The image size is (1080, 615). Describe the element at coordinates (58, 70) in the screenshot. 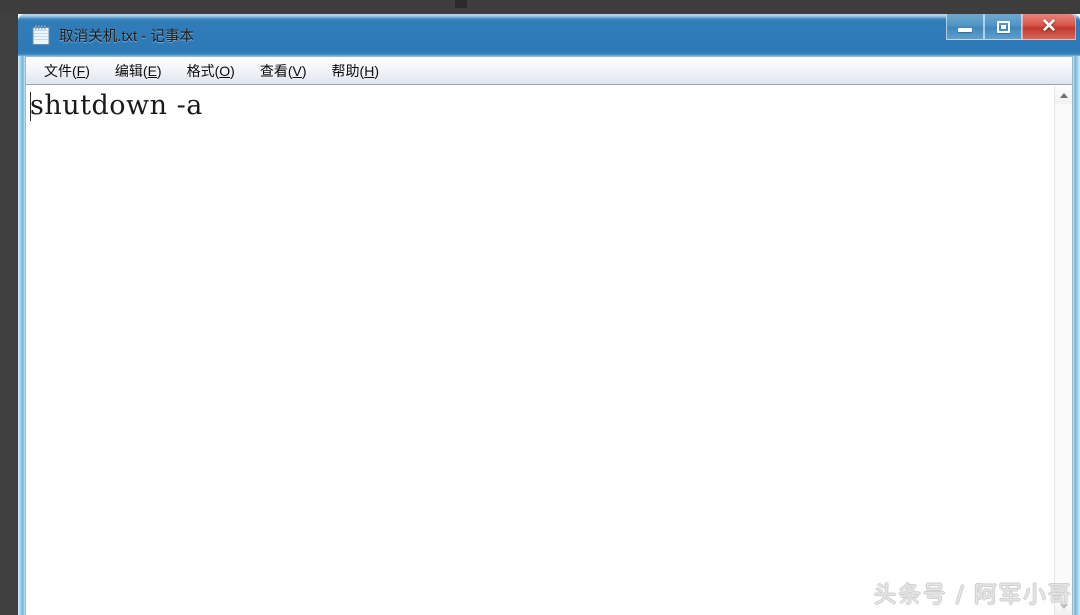

I see `menu-file-label: 文件` at that location.